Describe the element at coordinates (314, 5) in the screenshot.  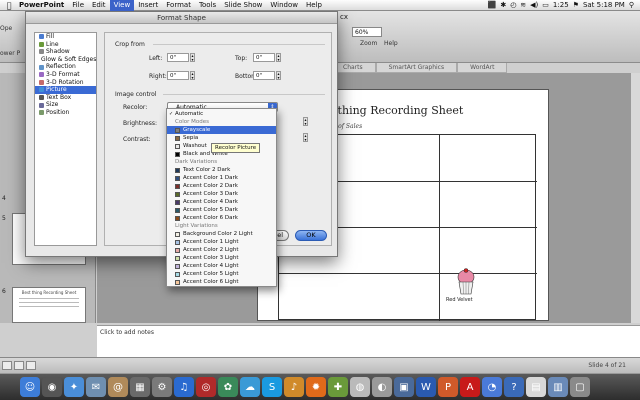
I see `menu-help: Help` at that location.